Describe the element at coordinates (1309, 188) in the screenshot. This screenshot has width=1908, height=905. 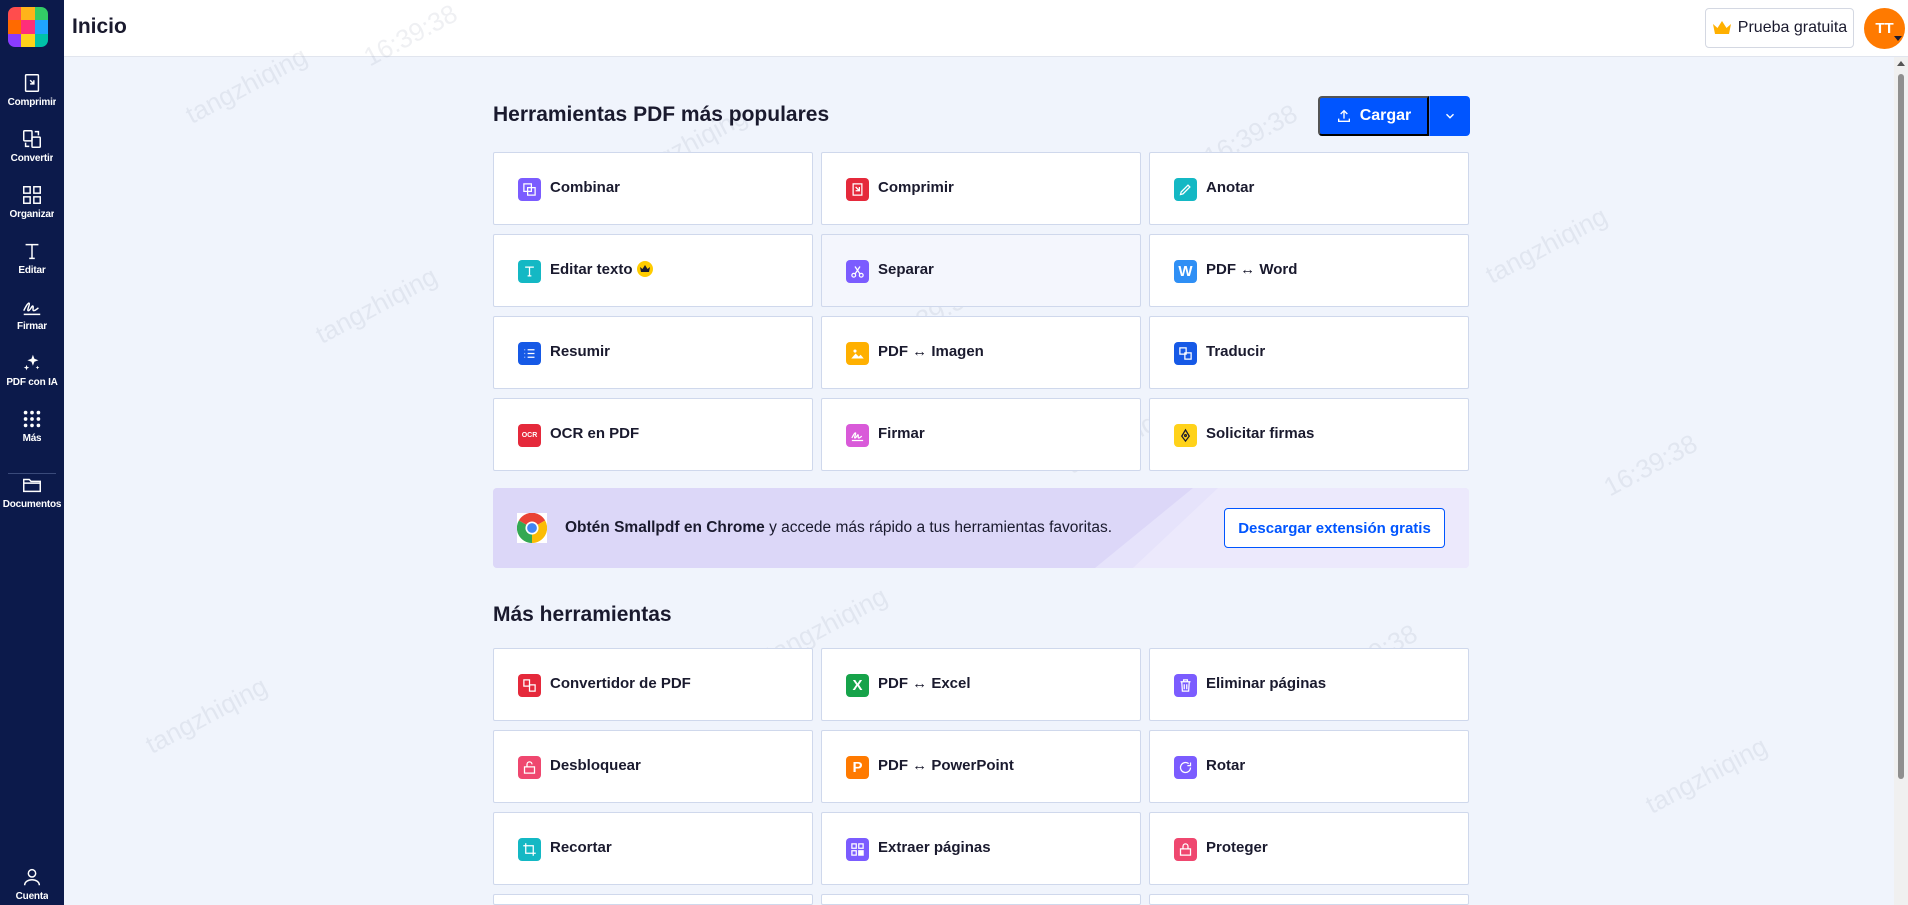
I see `tool-annotate: Anotar` at that location.